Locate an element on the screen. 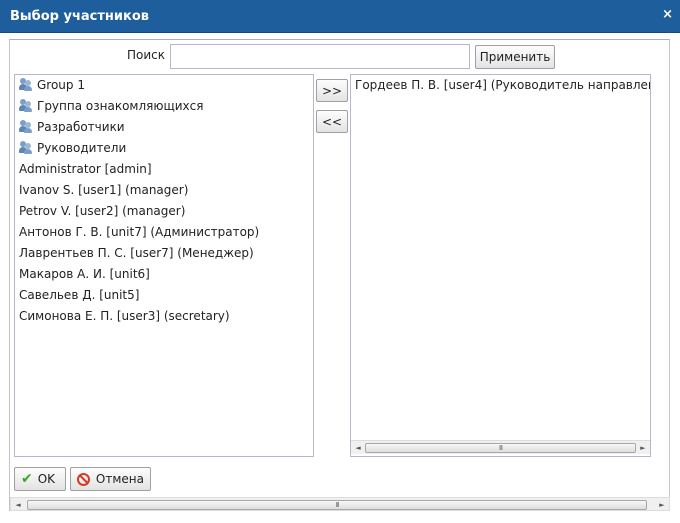  group-label: Руководители is located at coordinates (82, 148).